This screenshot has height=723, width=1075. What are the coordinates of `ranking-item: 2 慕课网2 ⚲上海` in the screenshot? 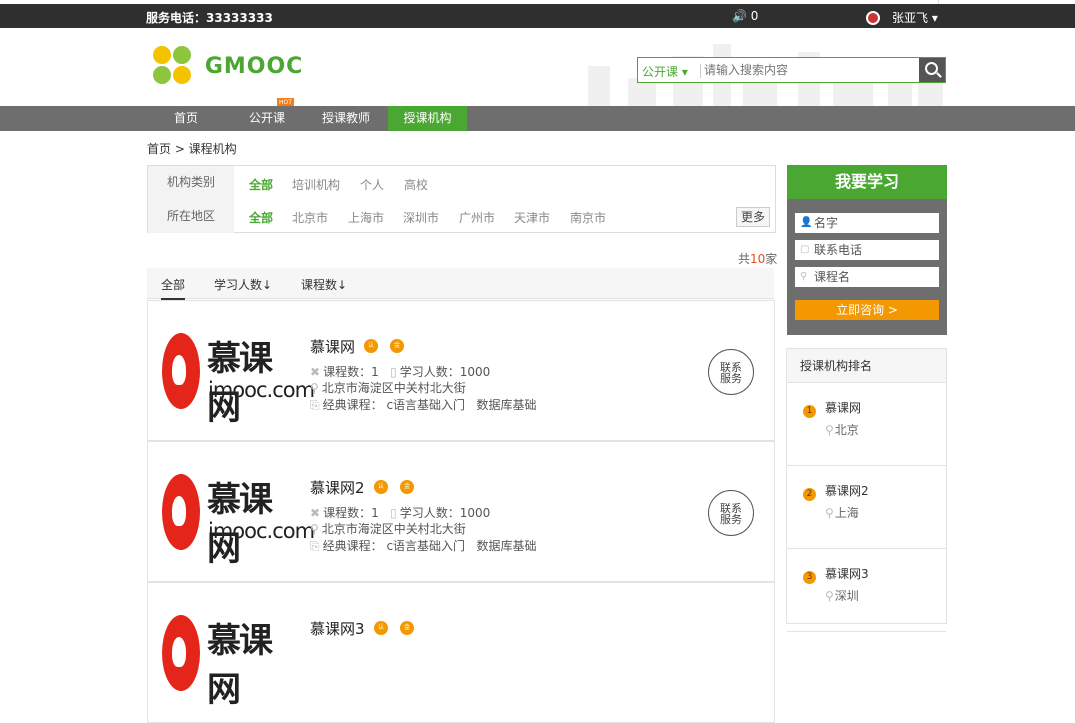 It's located at (866, 507).